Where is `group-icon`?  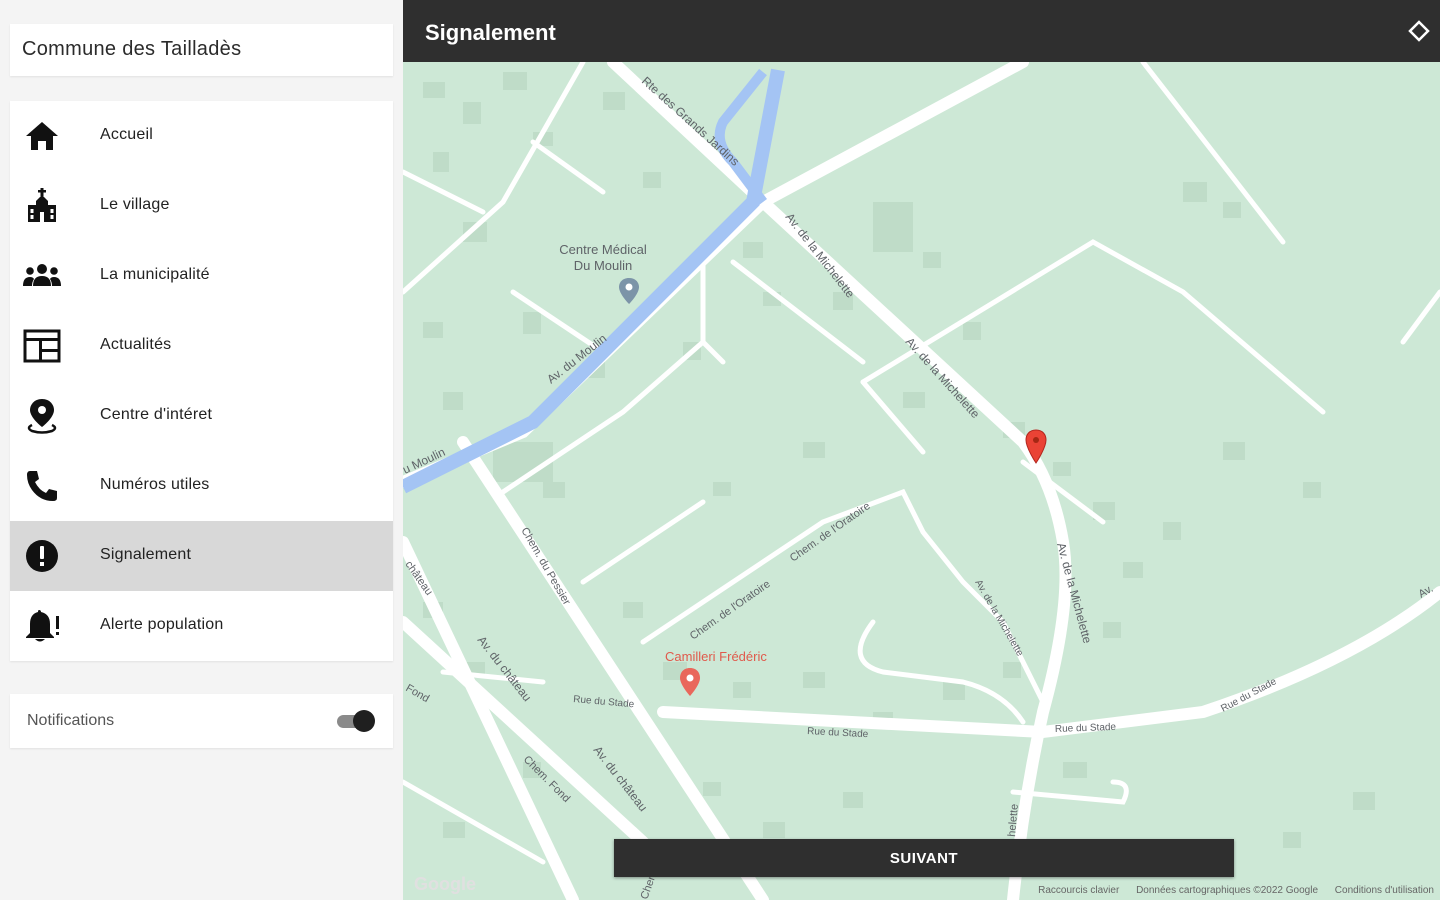
group-icon is located at coordinates (42, 276).